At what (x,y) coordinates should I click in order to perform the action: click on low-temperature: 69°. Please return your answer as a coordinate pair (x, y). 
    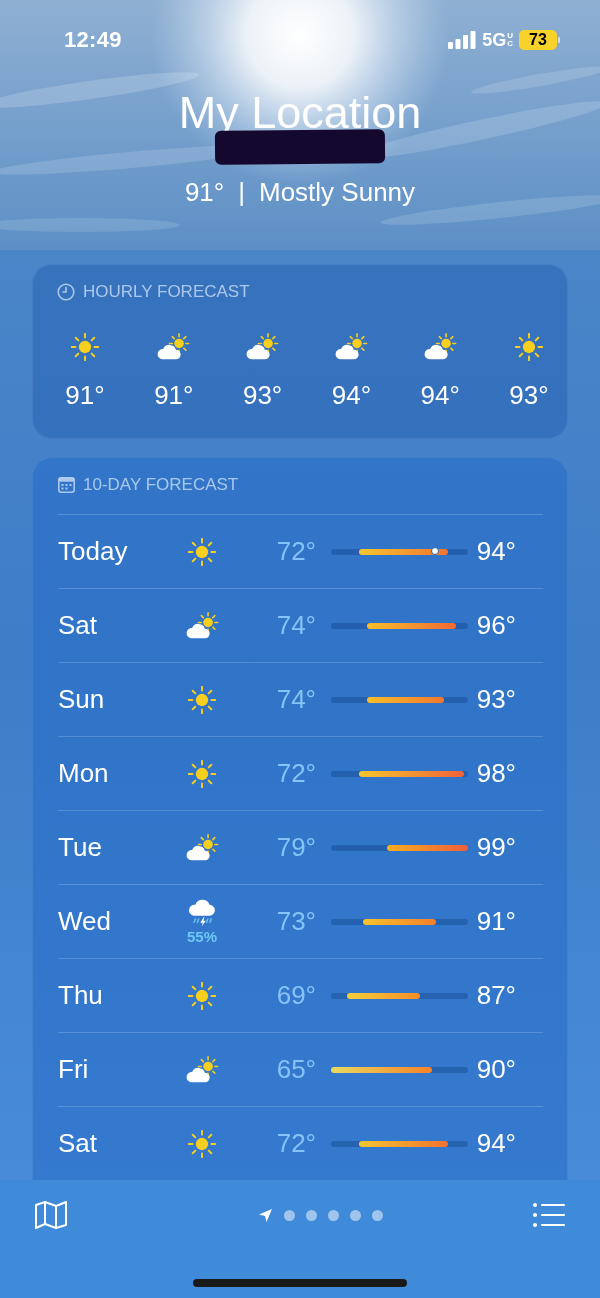
    Looking at the image, I should click on (295, 995).